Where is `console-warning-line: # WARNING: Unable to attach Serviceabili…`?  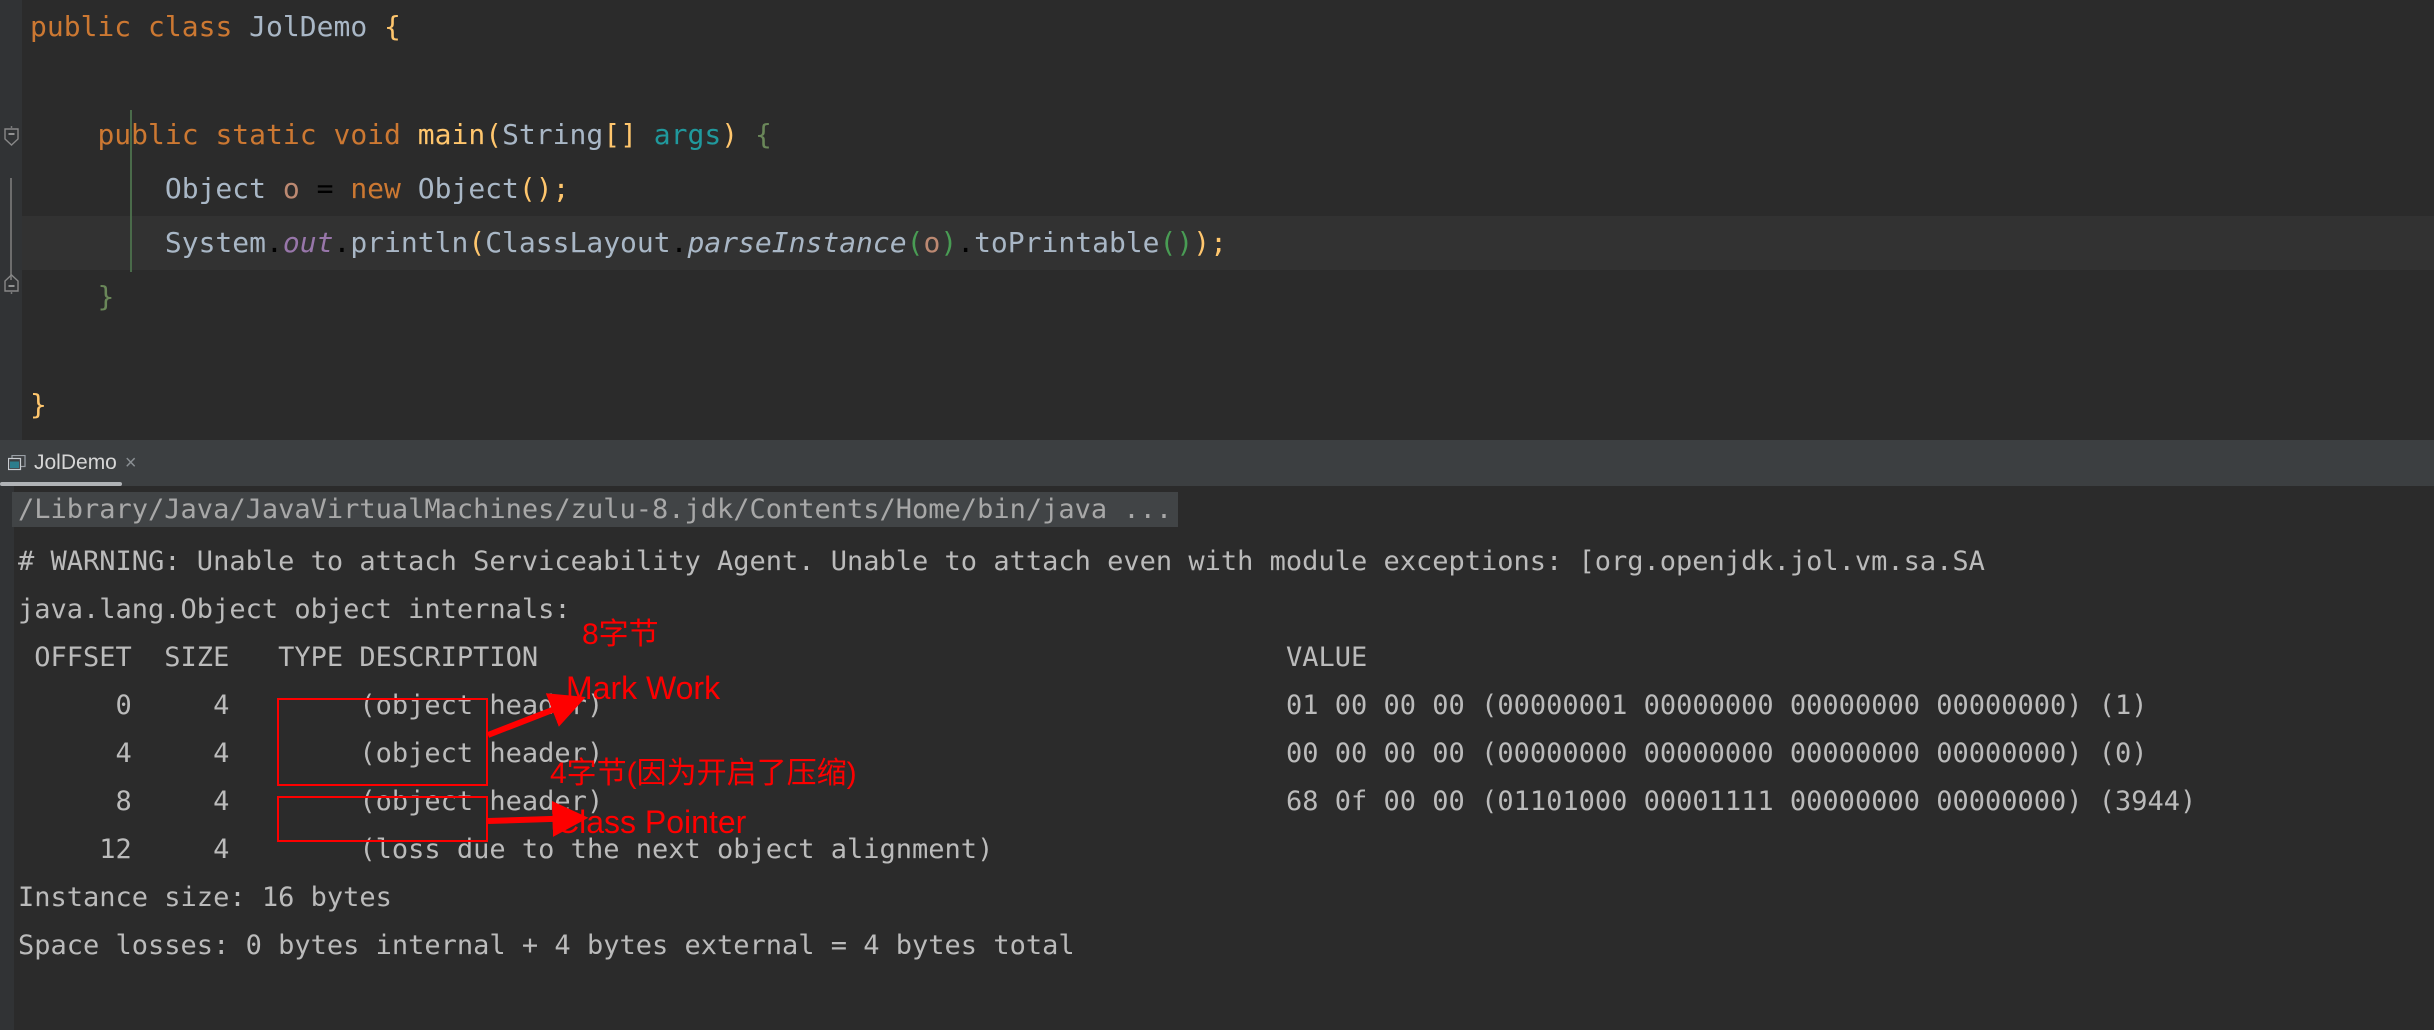 console-warning-line: # WARNING: Unable to attach Serviceabili… is located at coordinates (1001, 561).